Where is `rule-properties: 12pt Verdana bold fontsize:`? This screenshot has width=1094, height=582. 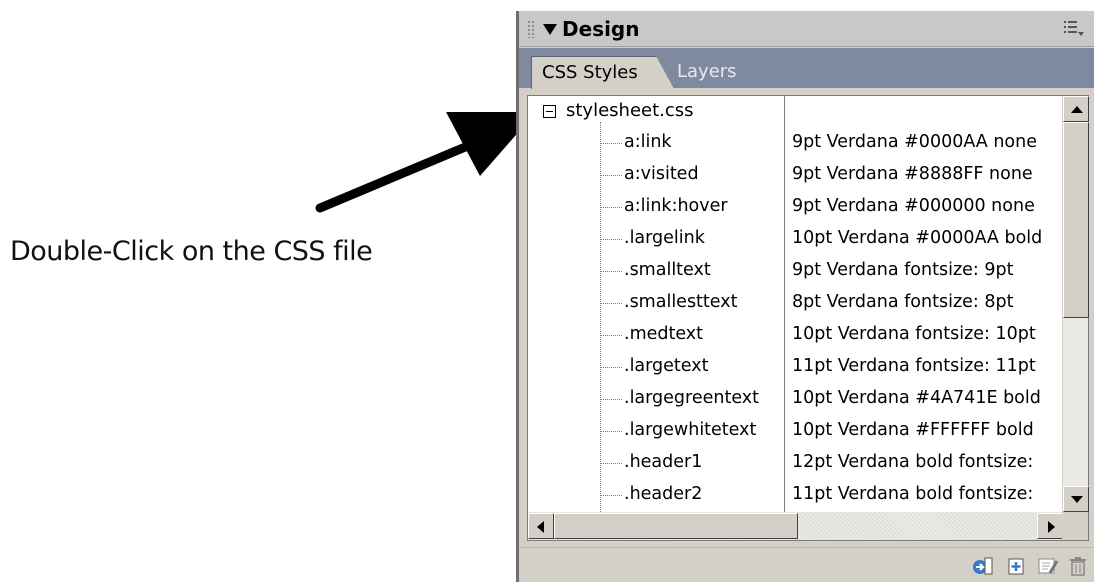
rule-properties: 12pt Verdana bold fontsize: is located at coordinates (913, 462).